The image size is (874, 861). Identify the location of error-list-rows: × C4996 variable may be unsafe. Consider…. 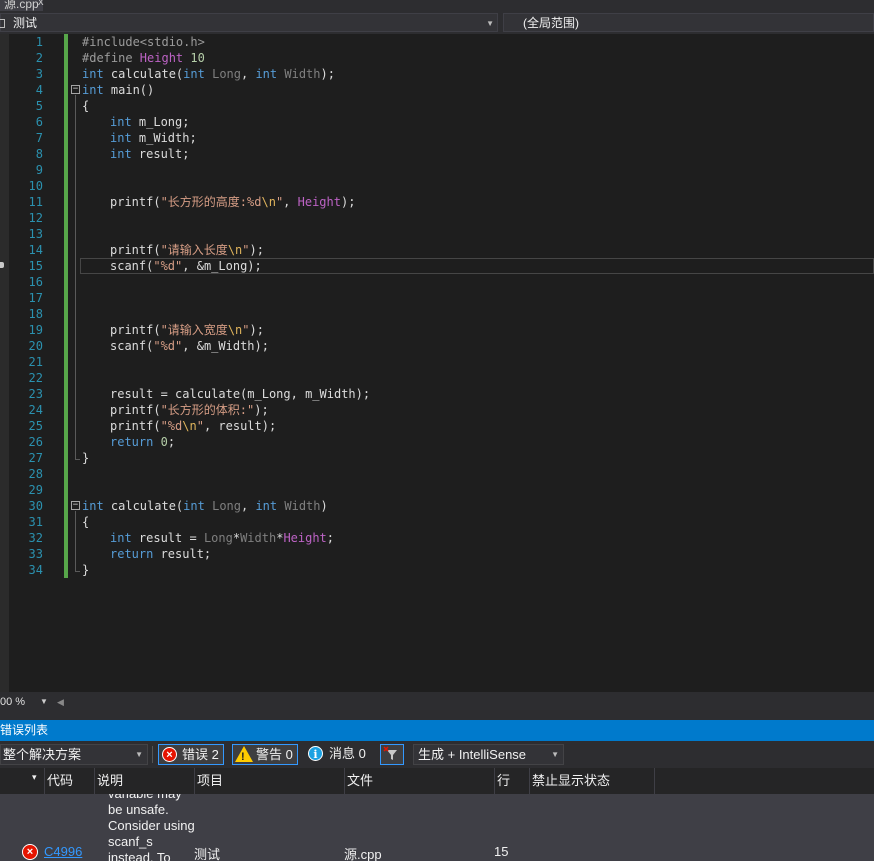
(437, 827).